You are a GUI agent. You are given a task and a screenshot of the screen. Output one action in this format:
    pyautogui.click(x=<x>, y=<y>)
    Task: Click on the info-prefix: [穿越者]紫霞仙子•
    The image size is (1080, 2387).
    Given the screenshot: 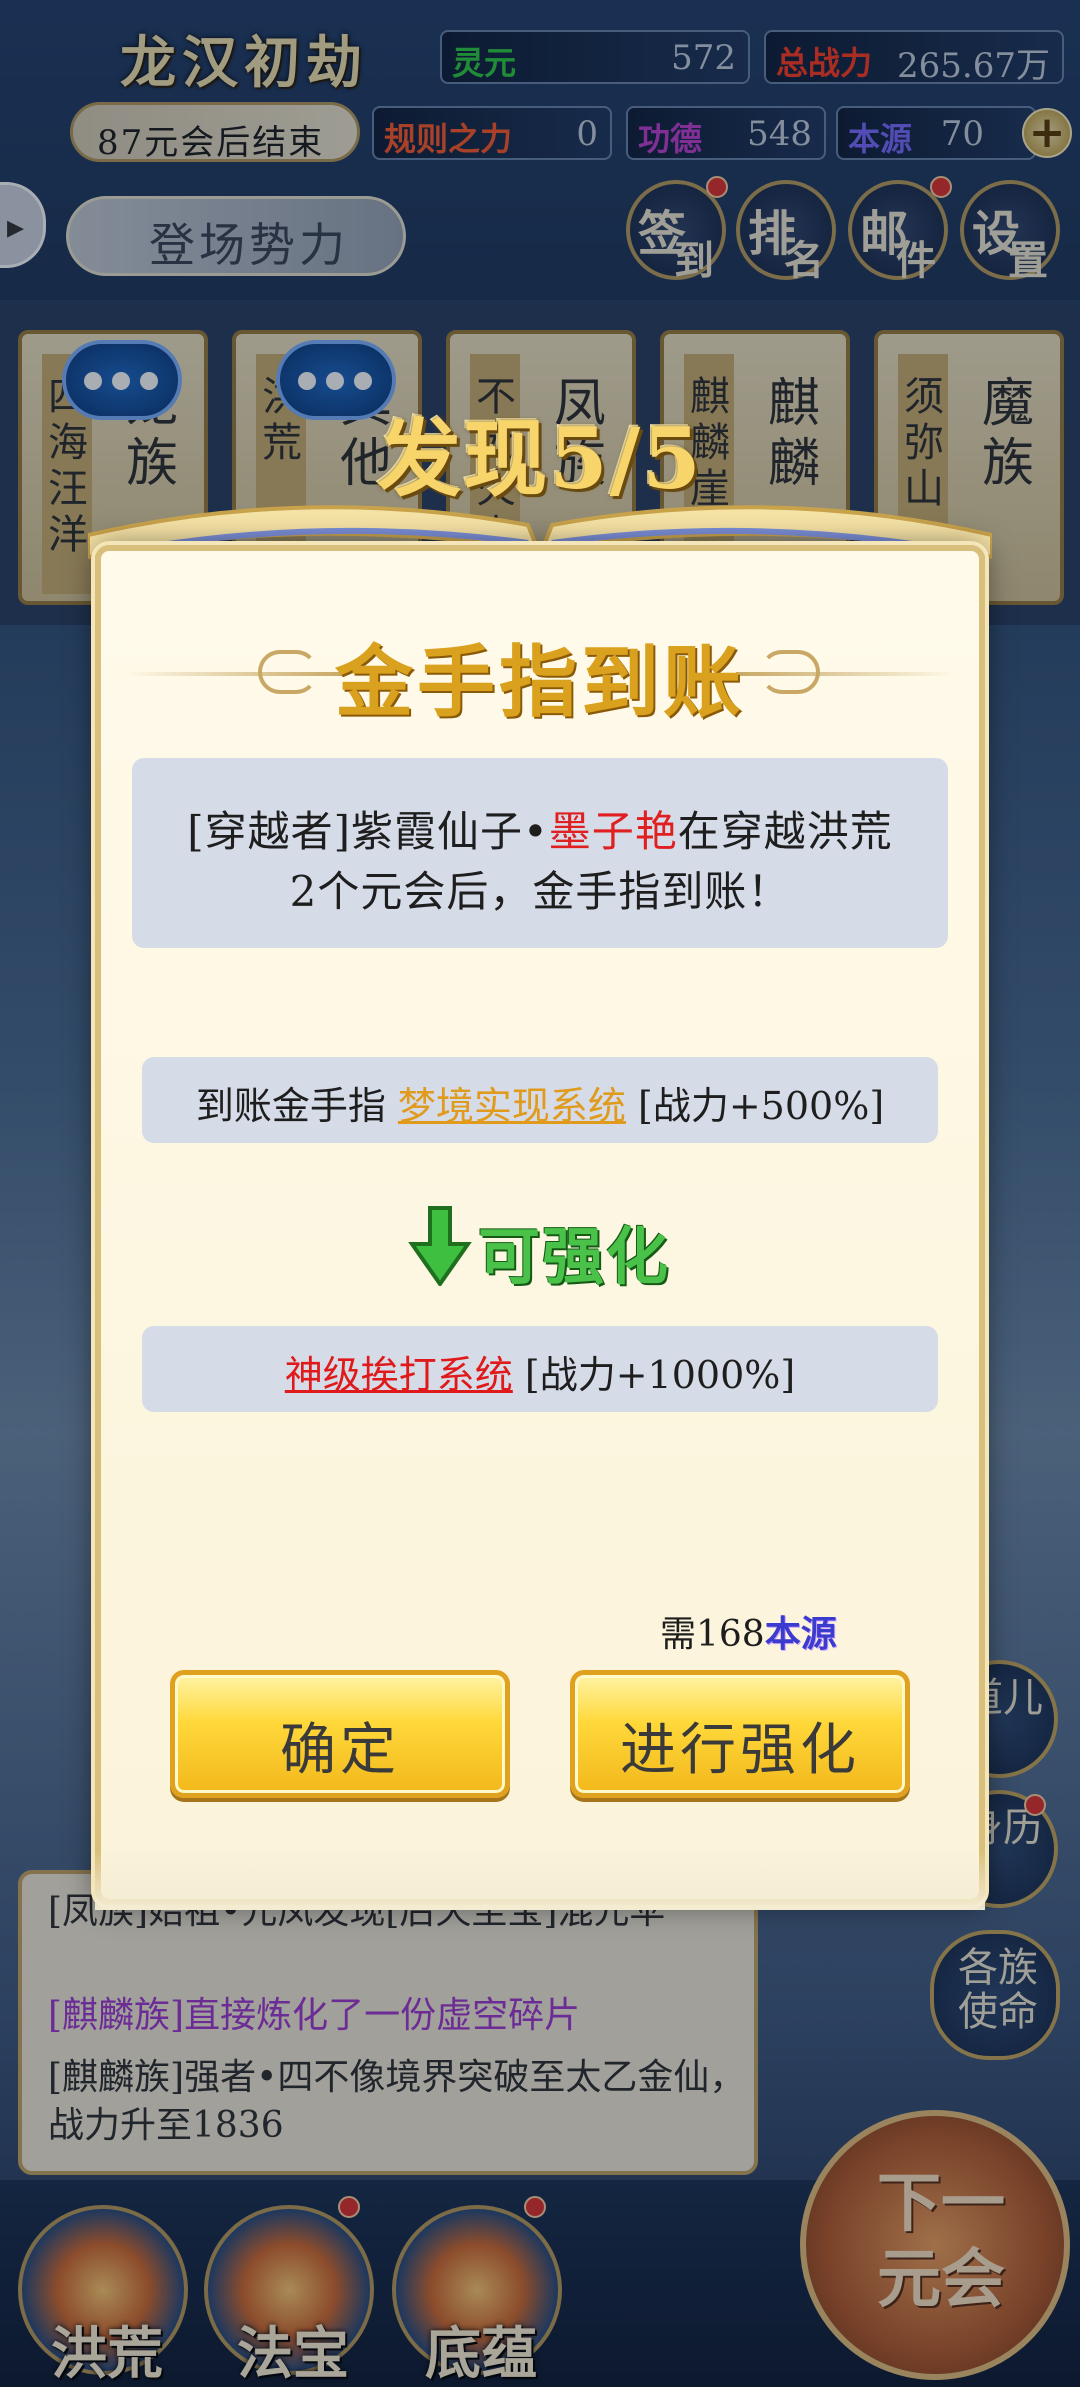 What is the action you would take?
    pyautogui.click(x=368, y=831)
    